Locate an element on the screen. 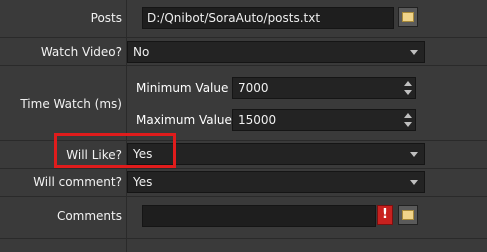 The image size is (487, 252). minimum-value-spinbox: 7000 is located at coordinates (324, 88).